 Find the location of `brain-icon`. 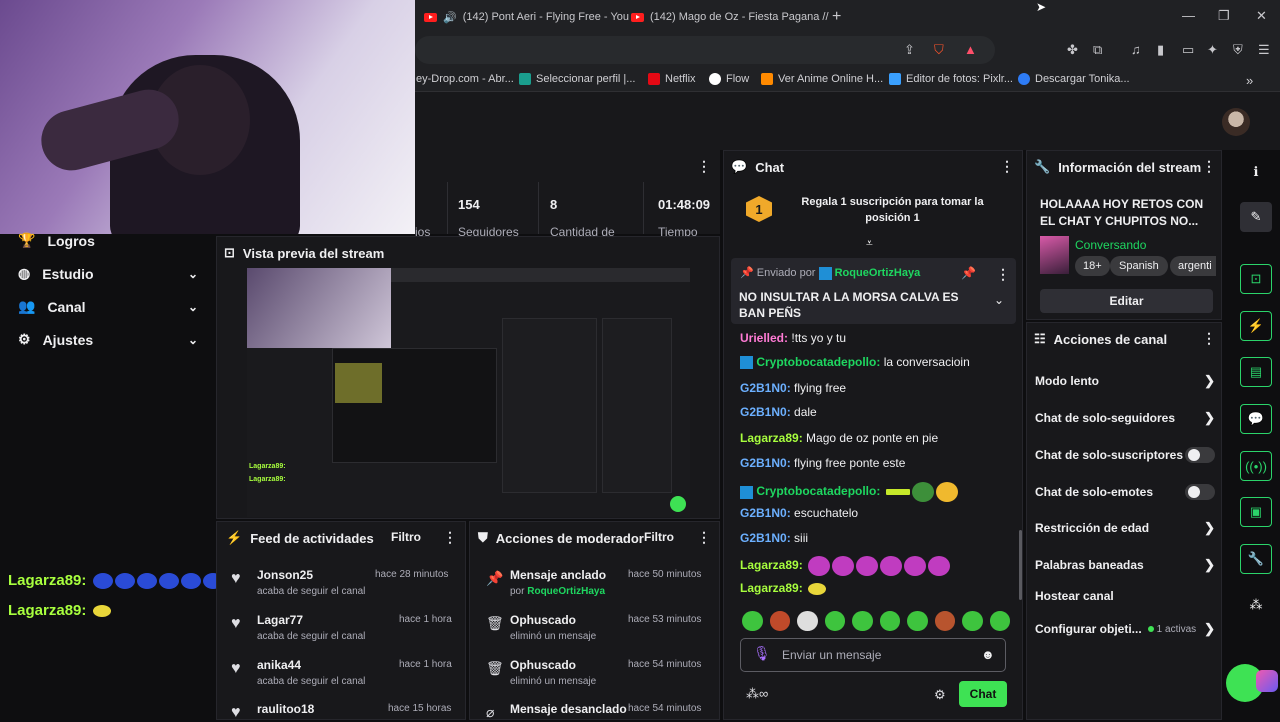

brain-icon is located at coordinates (1267, 681).